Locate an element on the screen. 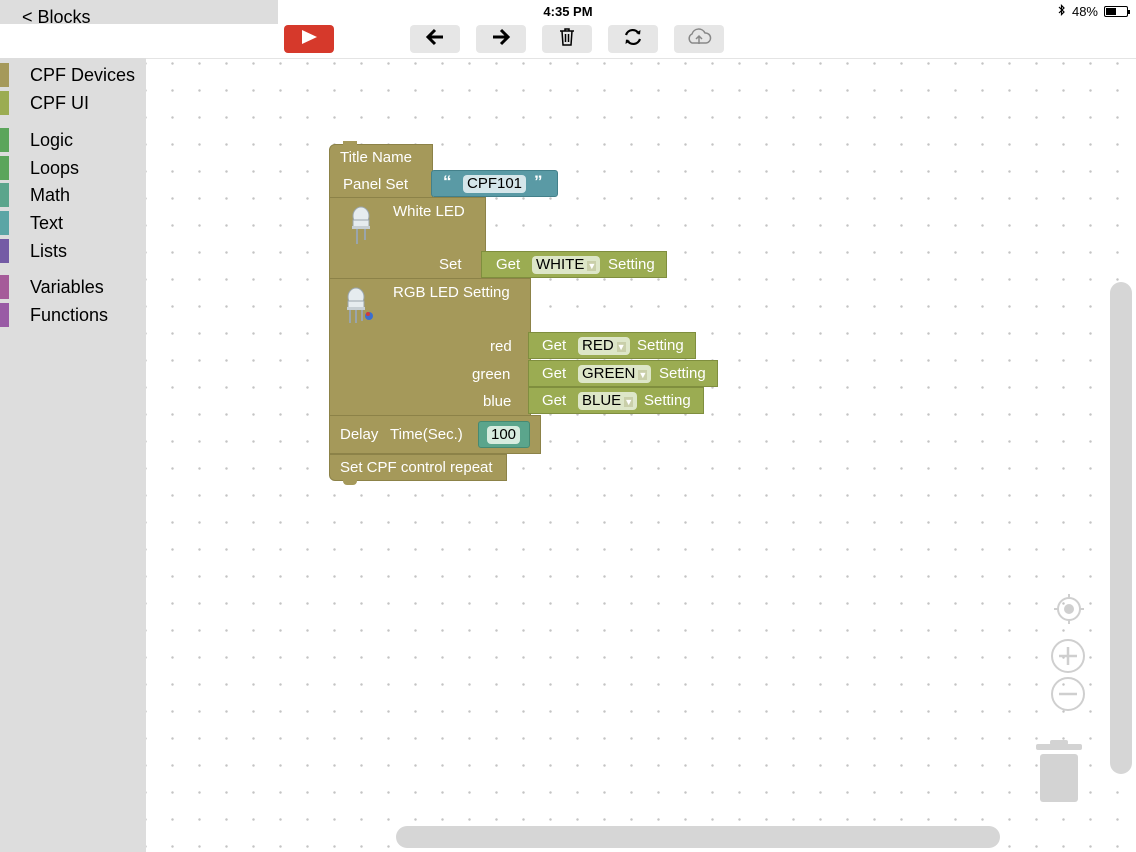 The height and width of the screenshot is (852, 1136). category-label: Text is located at coordinates (47, 222).